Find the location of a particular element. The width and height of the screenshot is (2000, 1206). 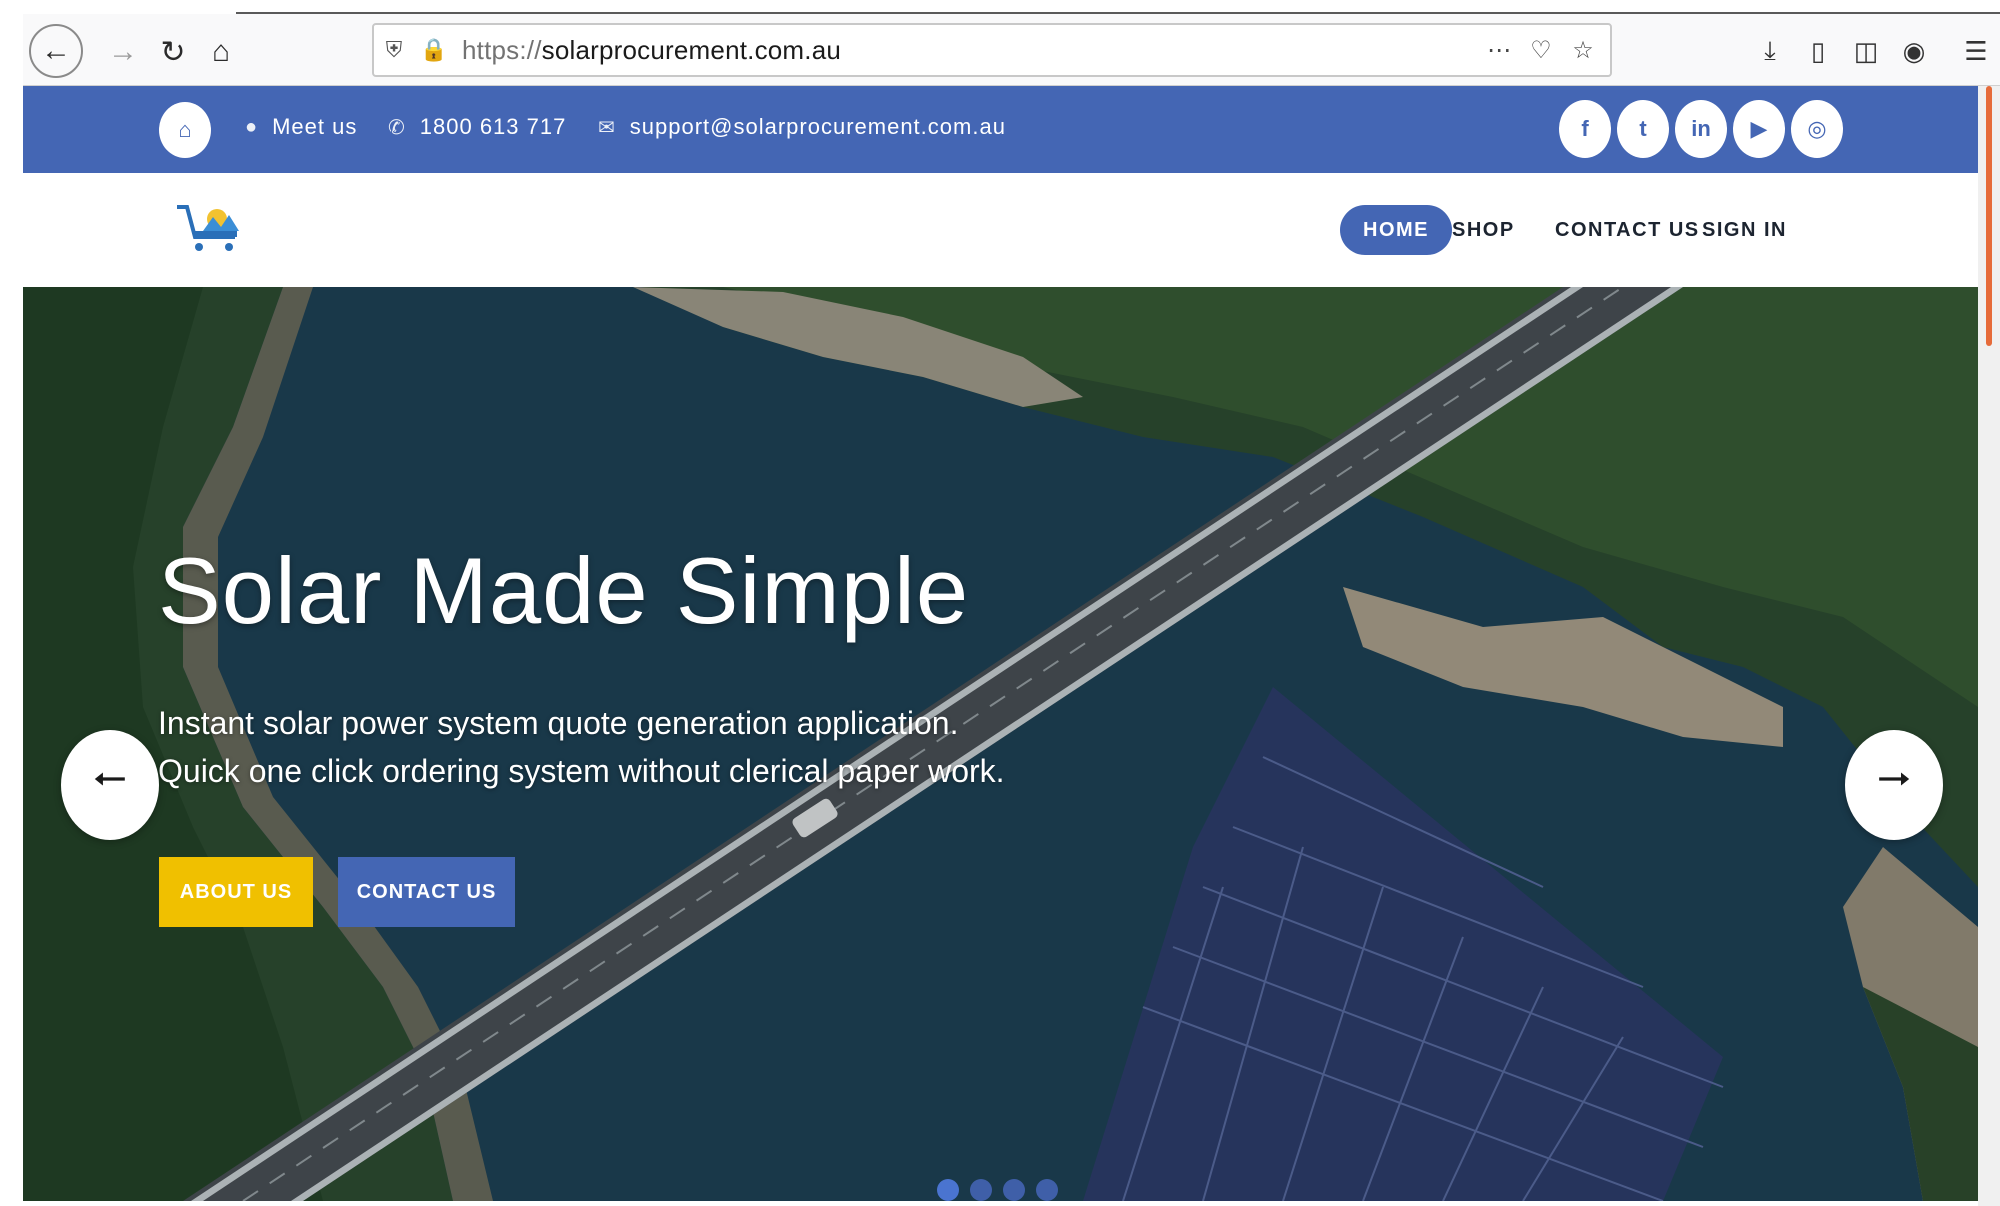

facebook-icon: f is located at coordinates (1585, 129).